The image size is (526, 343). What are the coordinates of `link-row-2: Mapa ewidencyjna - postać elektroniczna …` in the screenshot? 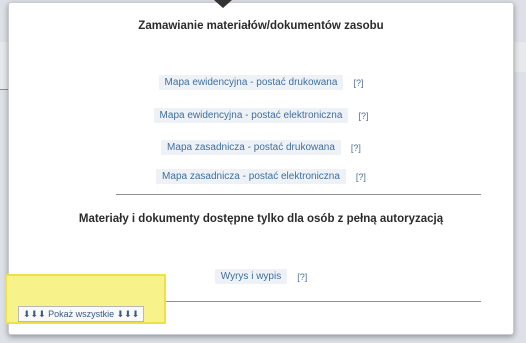 It's located at (261, 115).